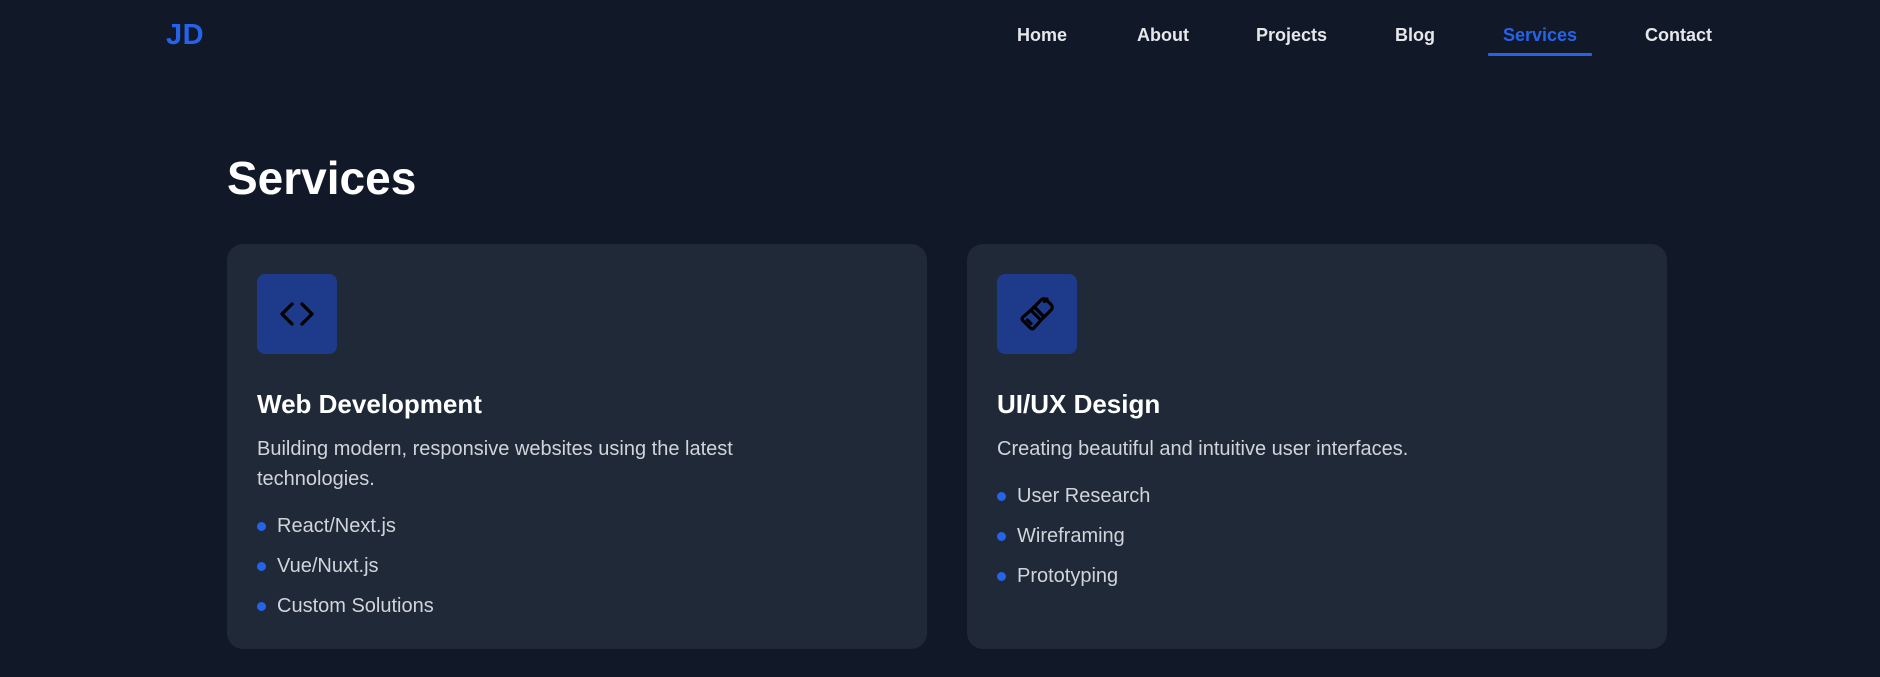 Image resolution: width=1880 pixels, height=677 pixels. I want to click on list-item: Custom Solutions, so click(577, 606).